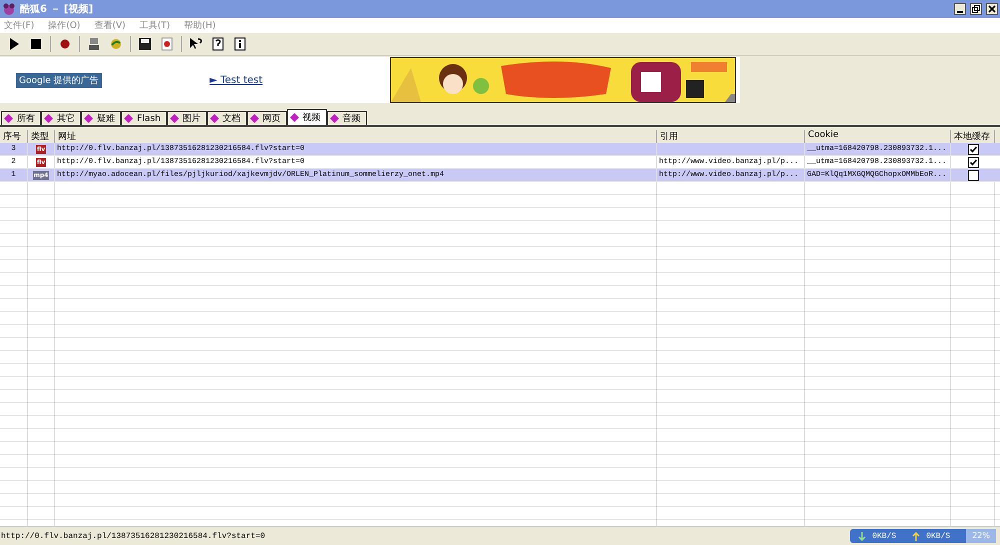 This screenshot has height=545, width=1000. What do you see at coordinates (110, 25) in the screenshot?
I see `menu-item: 查看(V)` at bounding box center [110, 25].